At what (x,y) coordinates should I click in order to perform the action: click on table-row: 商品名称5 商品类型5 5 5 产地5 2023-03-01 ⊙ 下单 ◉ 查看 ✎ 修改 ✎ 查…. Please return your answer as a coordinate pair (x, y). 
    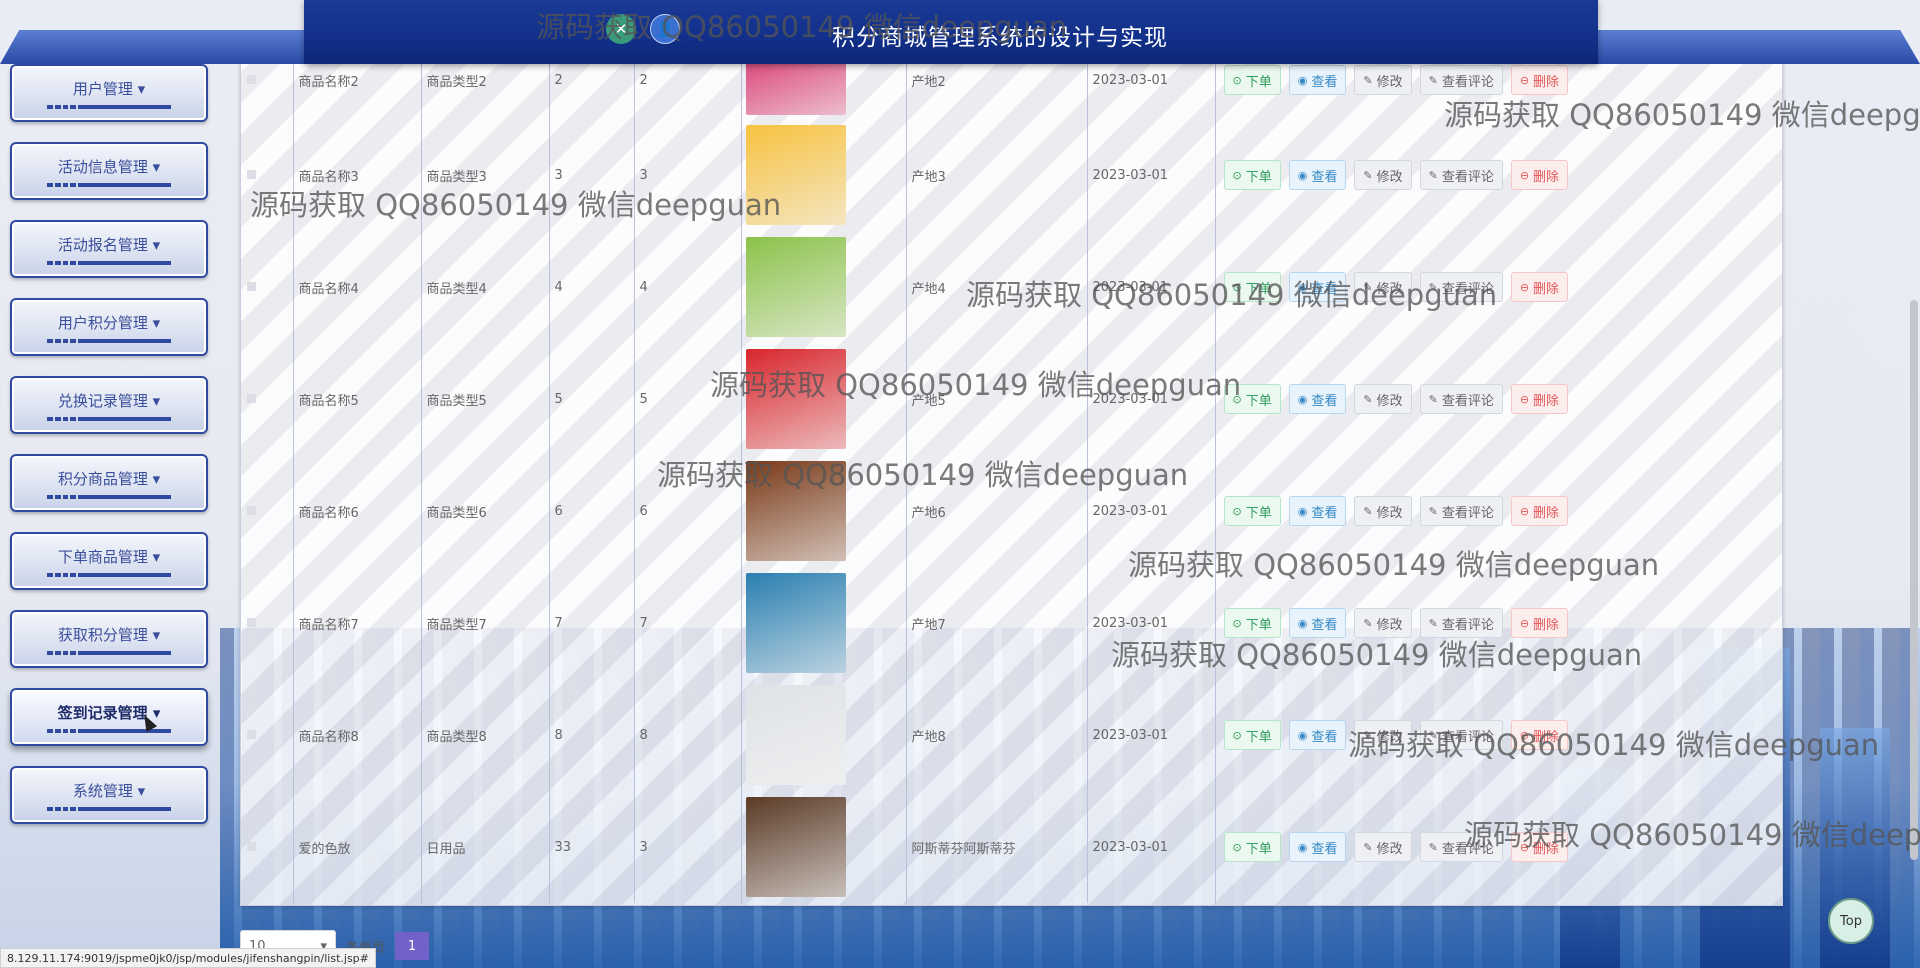
    Looking at the image, I should click on (1012, 399).